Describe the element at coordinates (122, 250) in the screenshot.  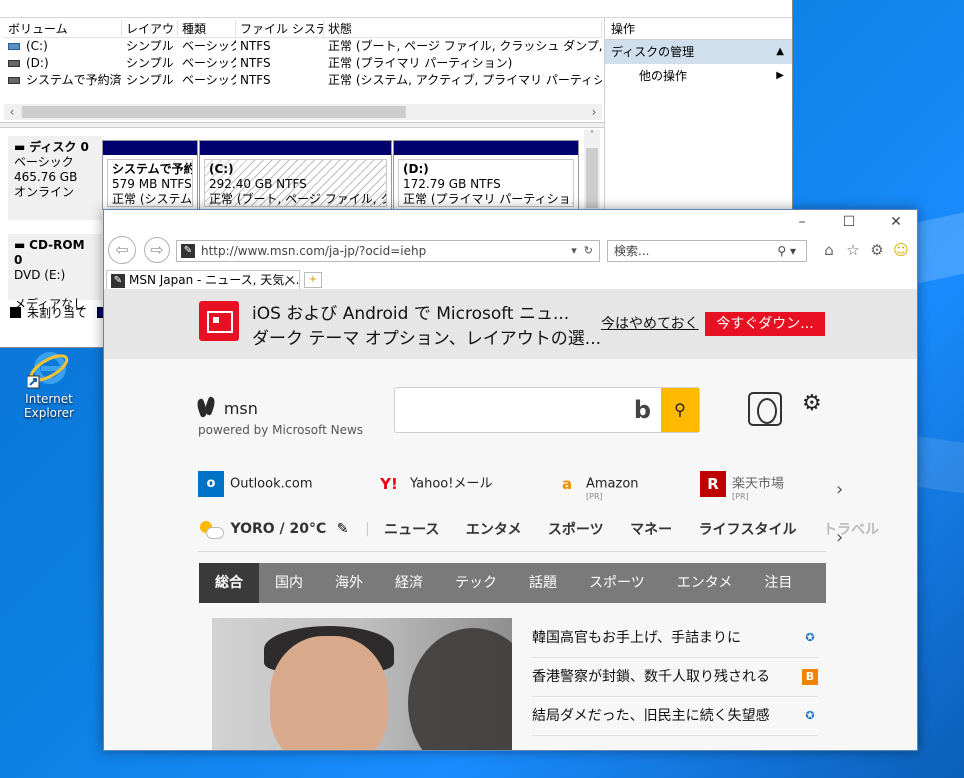
I see `back-button: ⇦` at that location.